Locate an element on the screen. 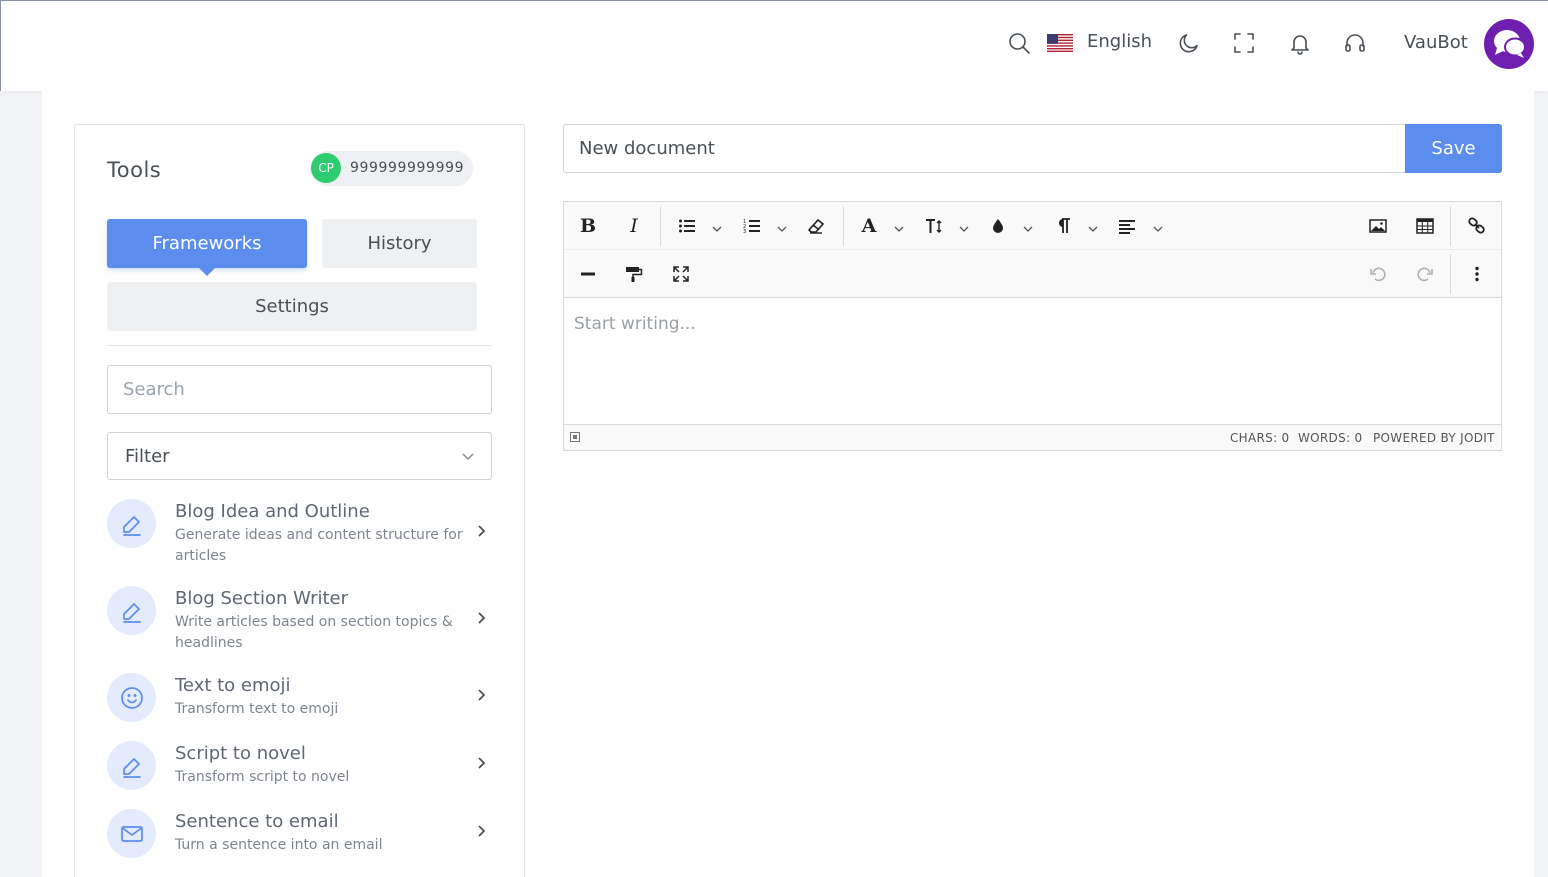 This screenshot has width=1548, height=877. editor-toolbar: B I 123 A is located at coordinates (1032, 250).